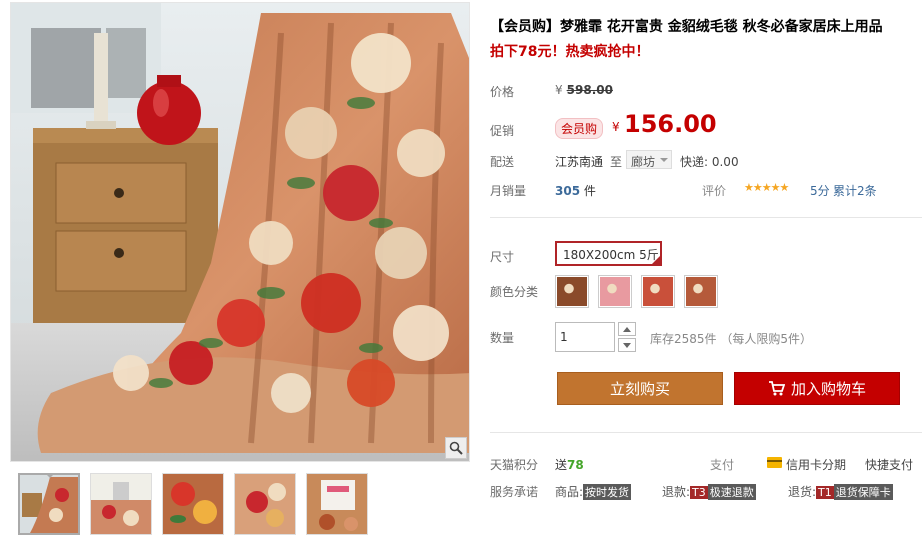  Describe the element at coordinates (766, 187) in the screenshot. I see `rating-stars-icon: ★★★★★` at that location.